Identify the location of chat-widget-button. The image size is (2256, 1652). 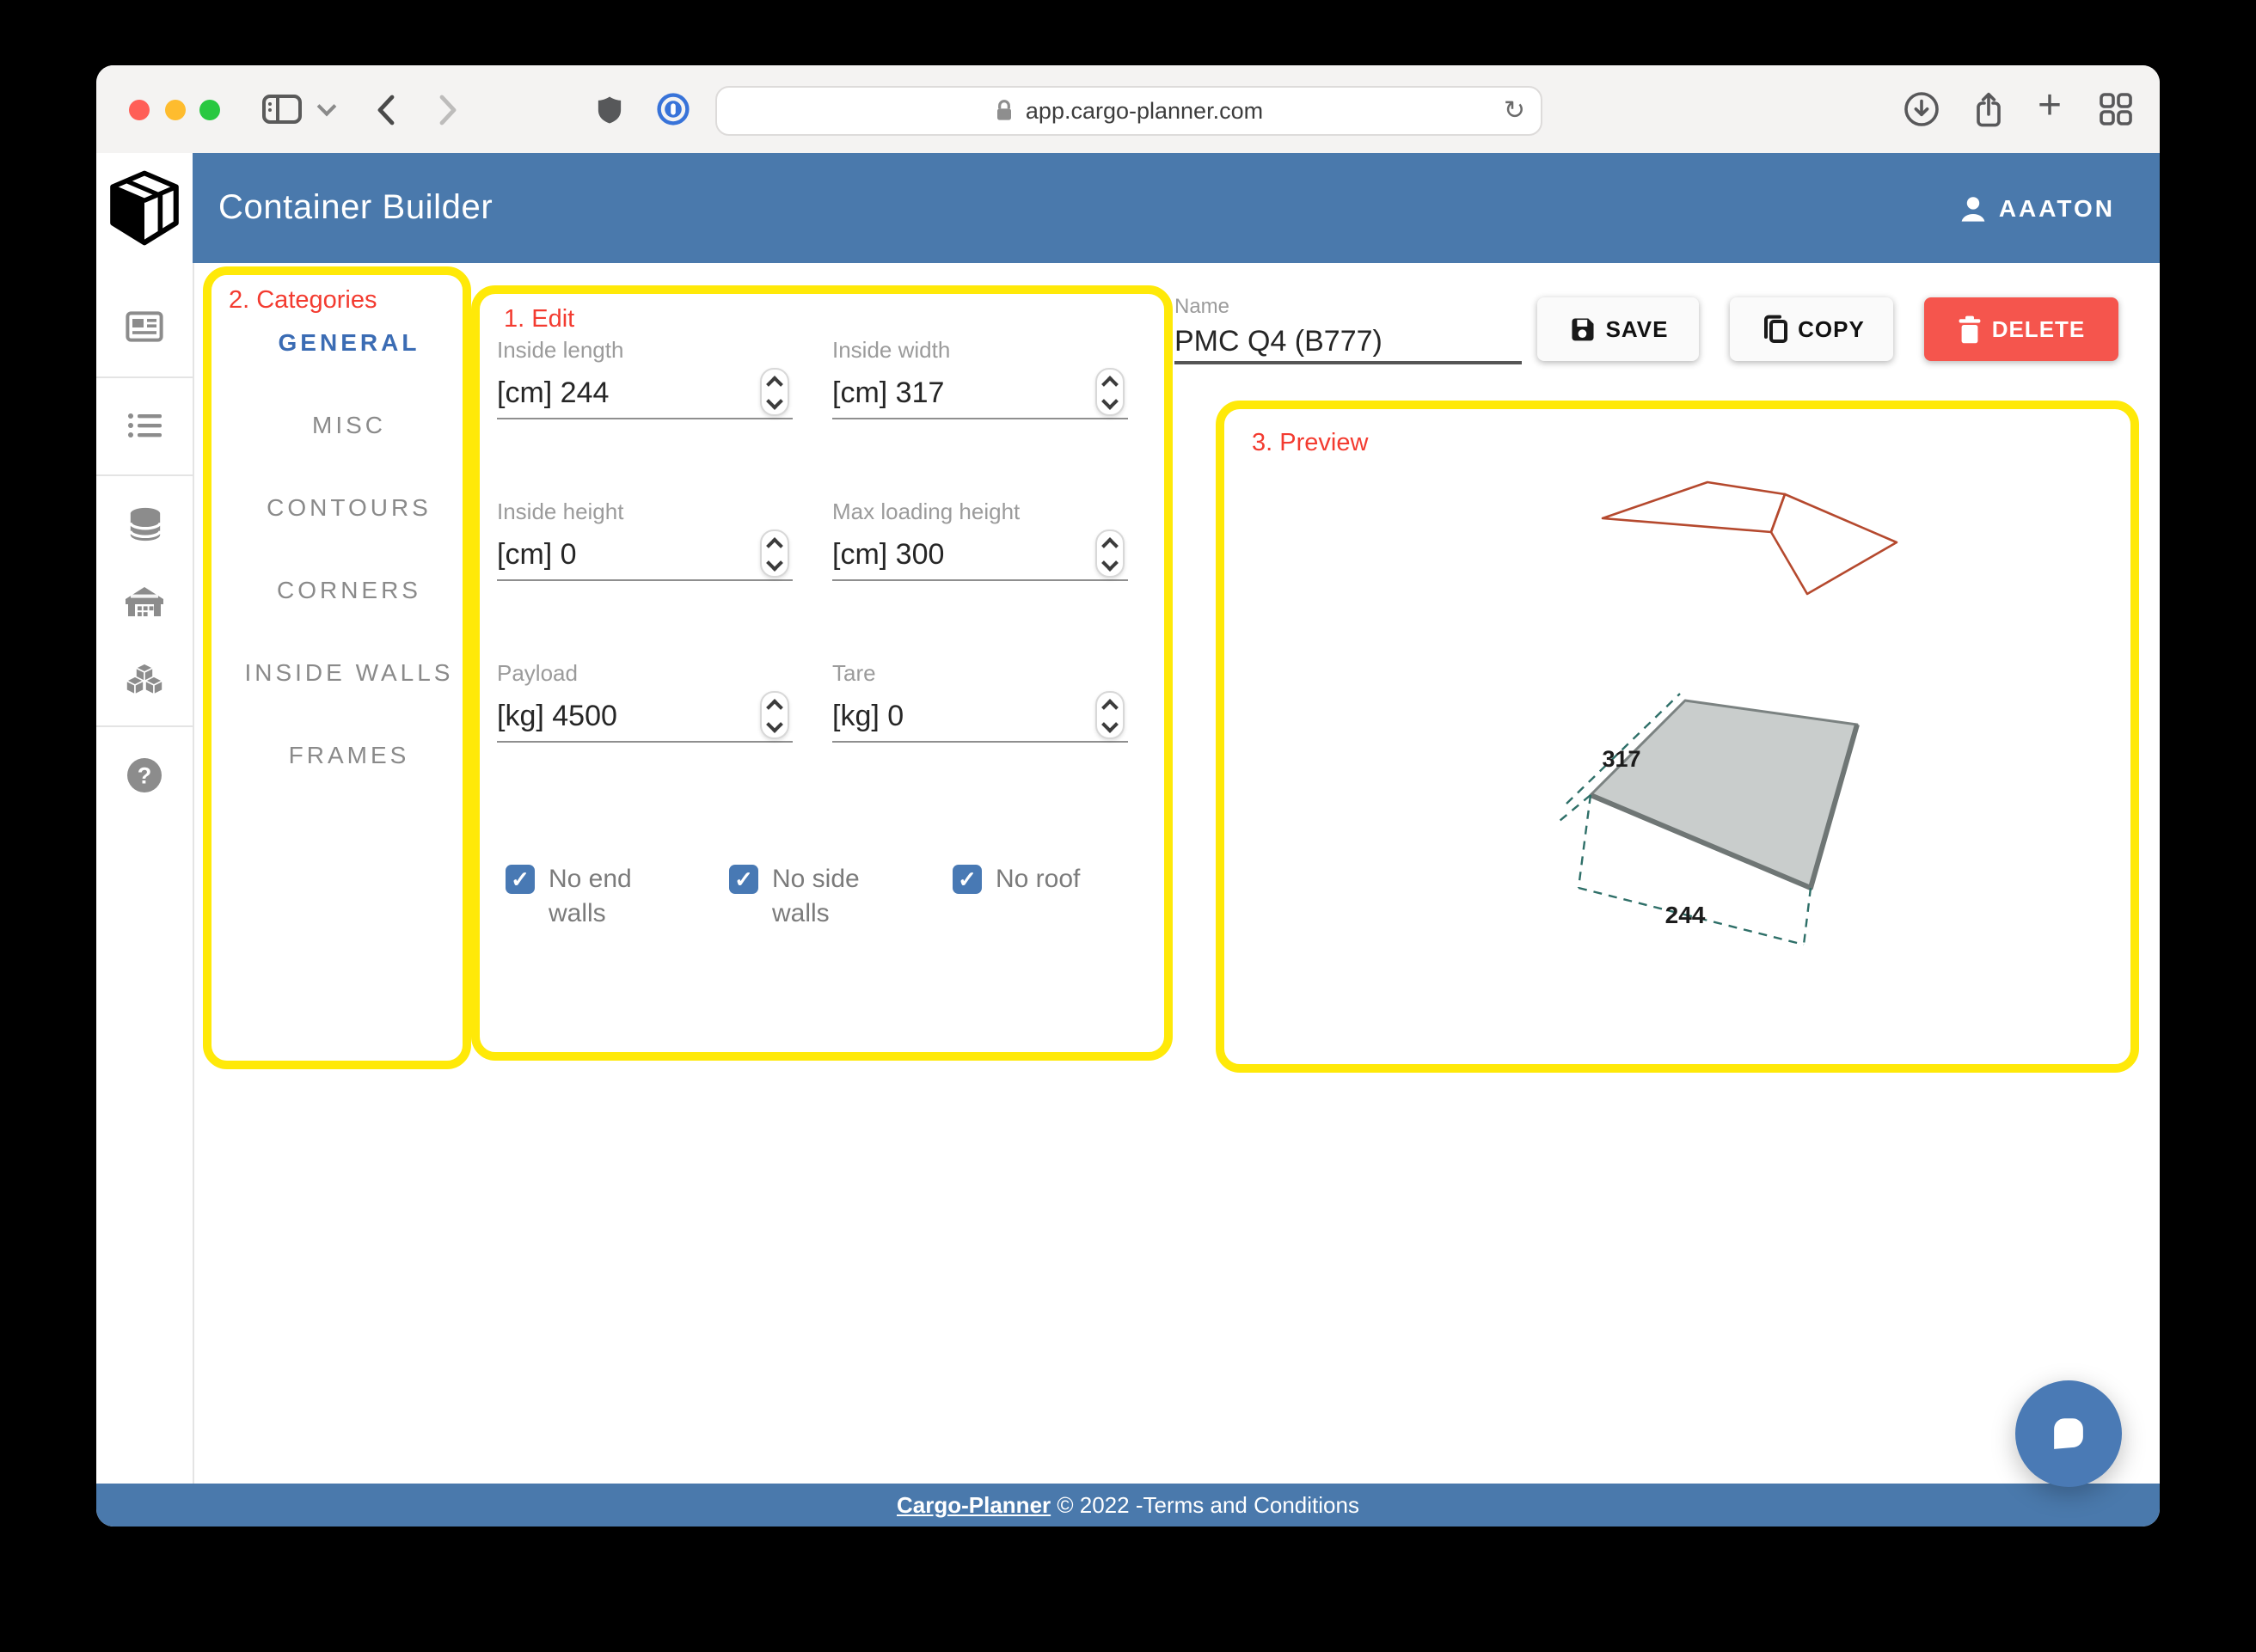
(2068, 1433).